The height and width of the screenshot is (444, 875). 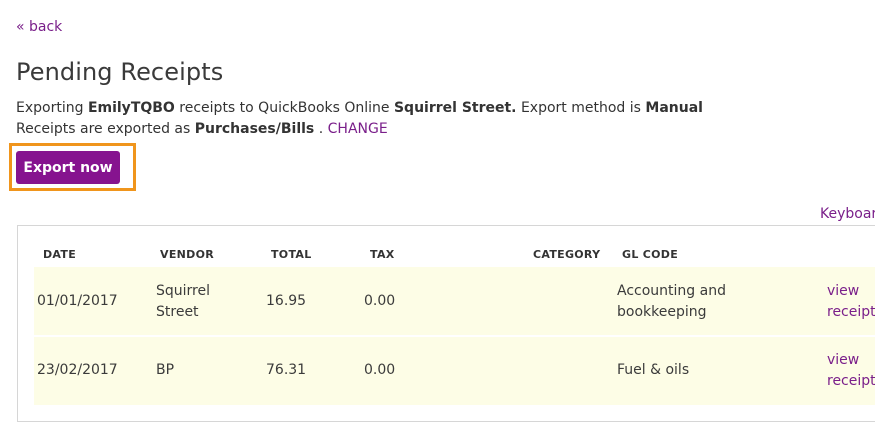 I want to click on row-gl-code: Accounting and, so click(x=671, y=291).